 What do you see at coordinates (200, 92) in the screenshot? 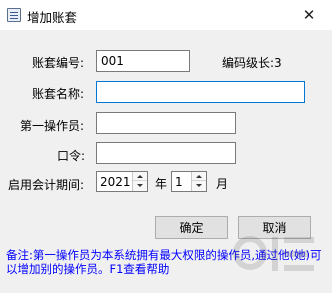
I see `account-name-field` at bounding box center [200, 92].